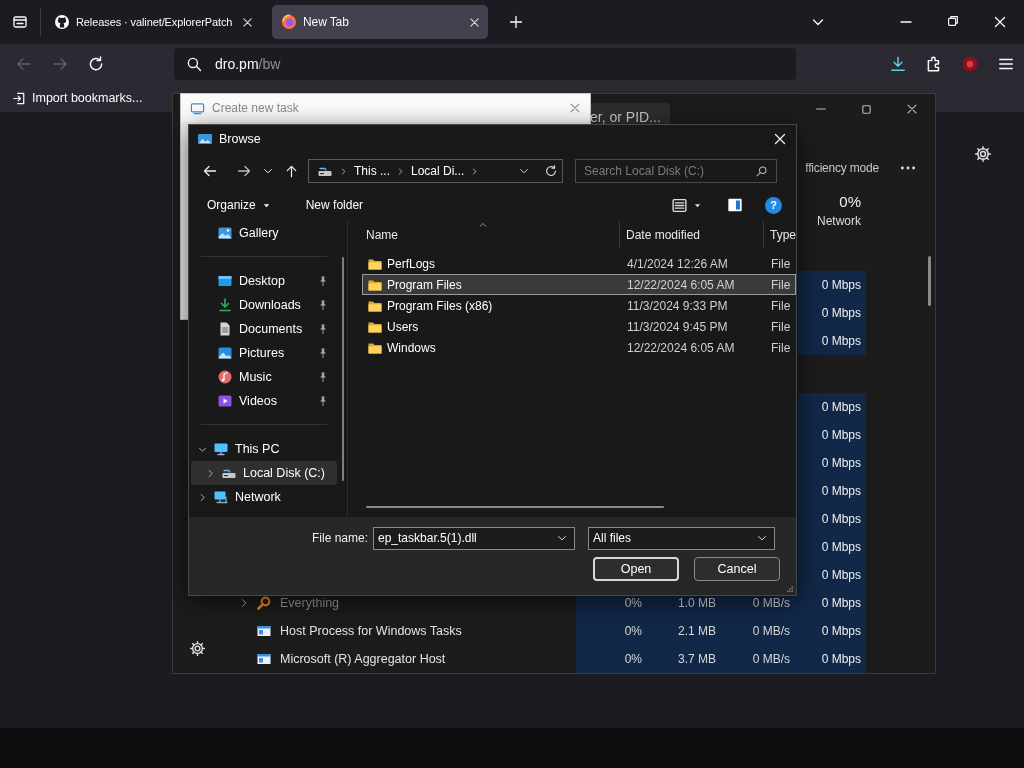 This screenshot has height=768, width=1024. I want to click on file-row: Users 11/3/2024 9:45 PM File, so click(579, 326).